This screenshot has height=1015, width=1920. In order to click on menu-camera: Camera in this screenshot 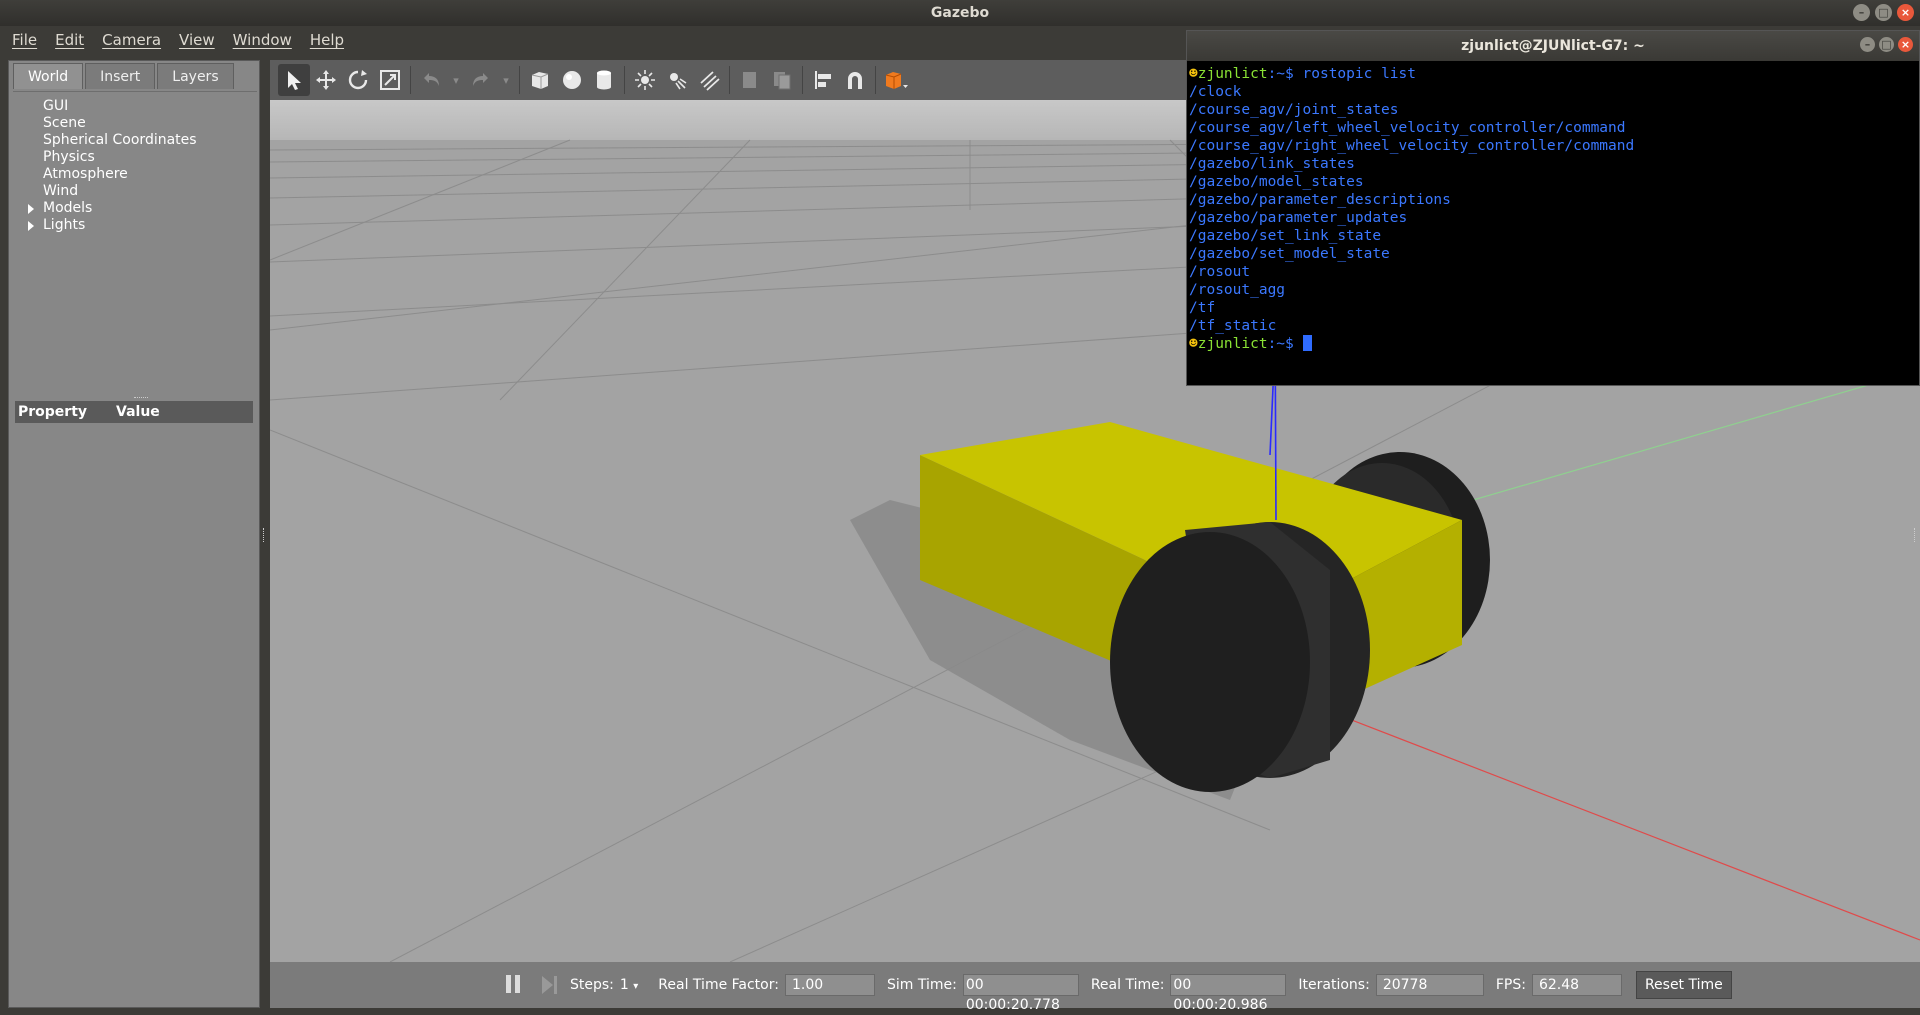, I will do `click(131, 40)`.